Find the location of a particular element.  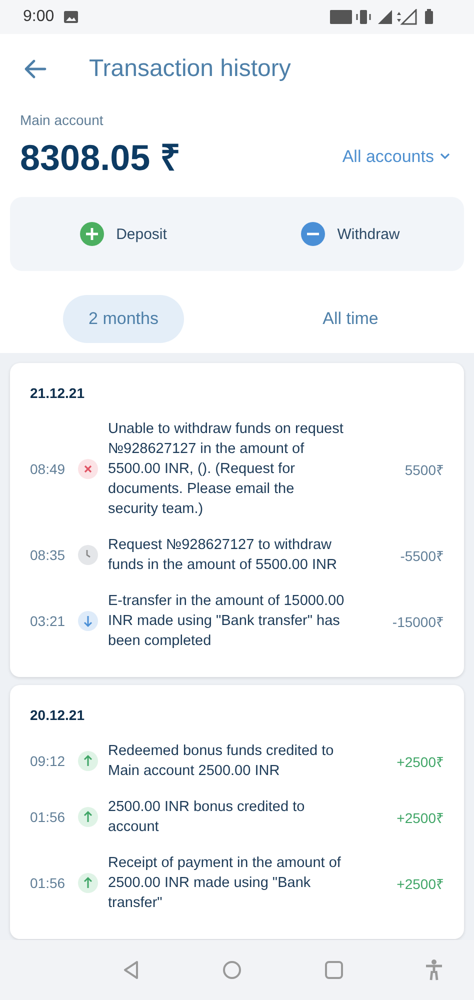

date-heading: 21.12.21 is located at coordinates (58, 393).